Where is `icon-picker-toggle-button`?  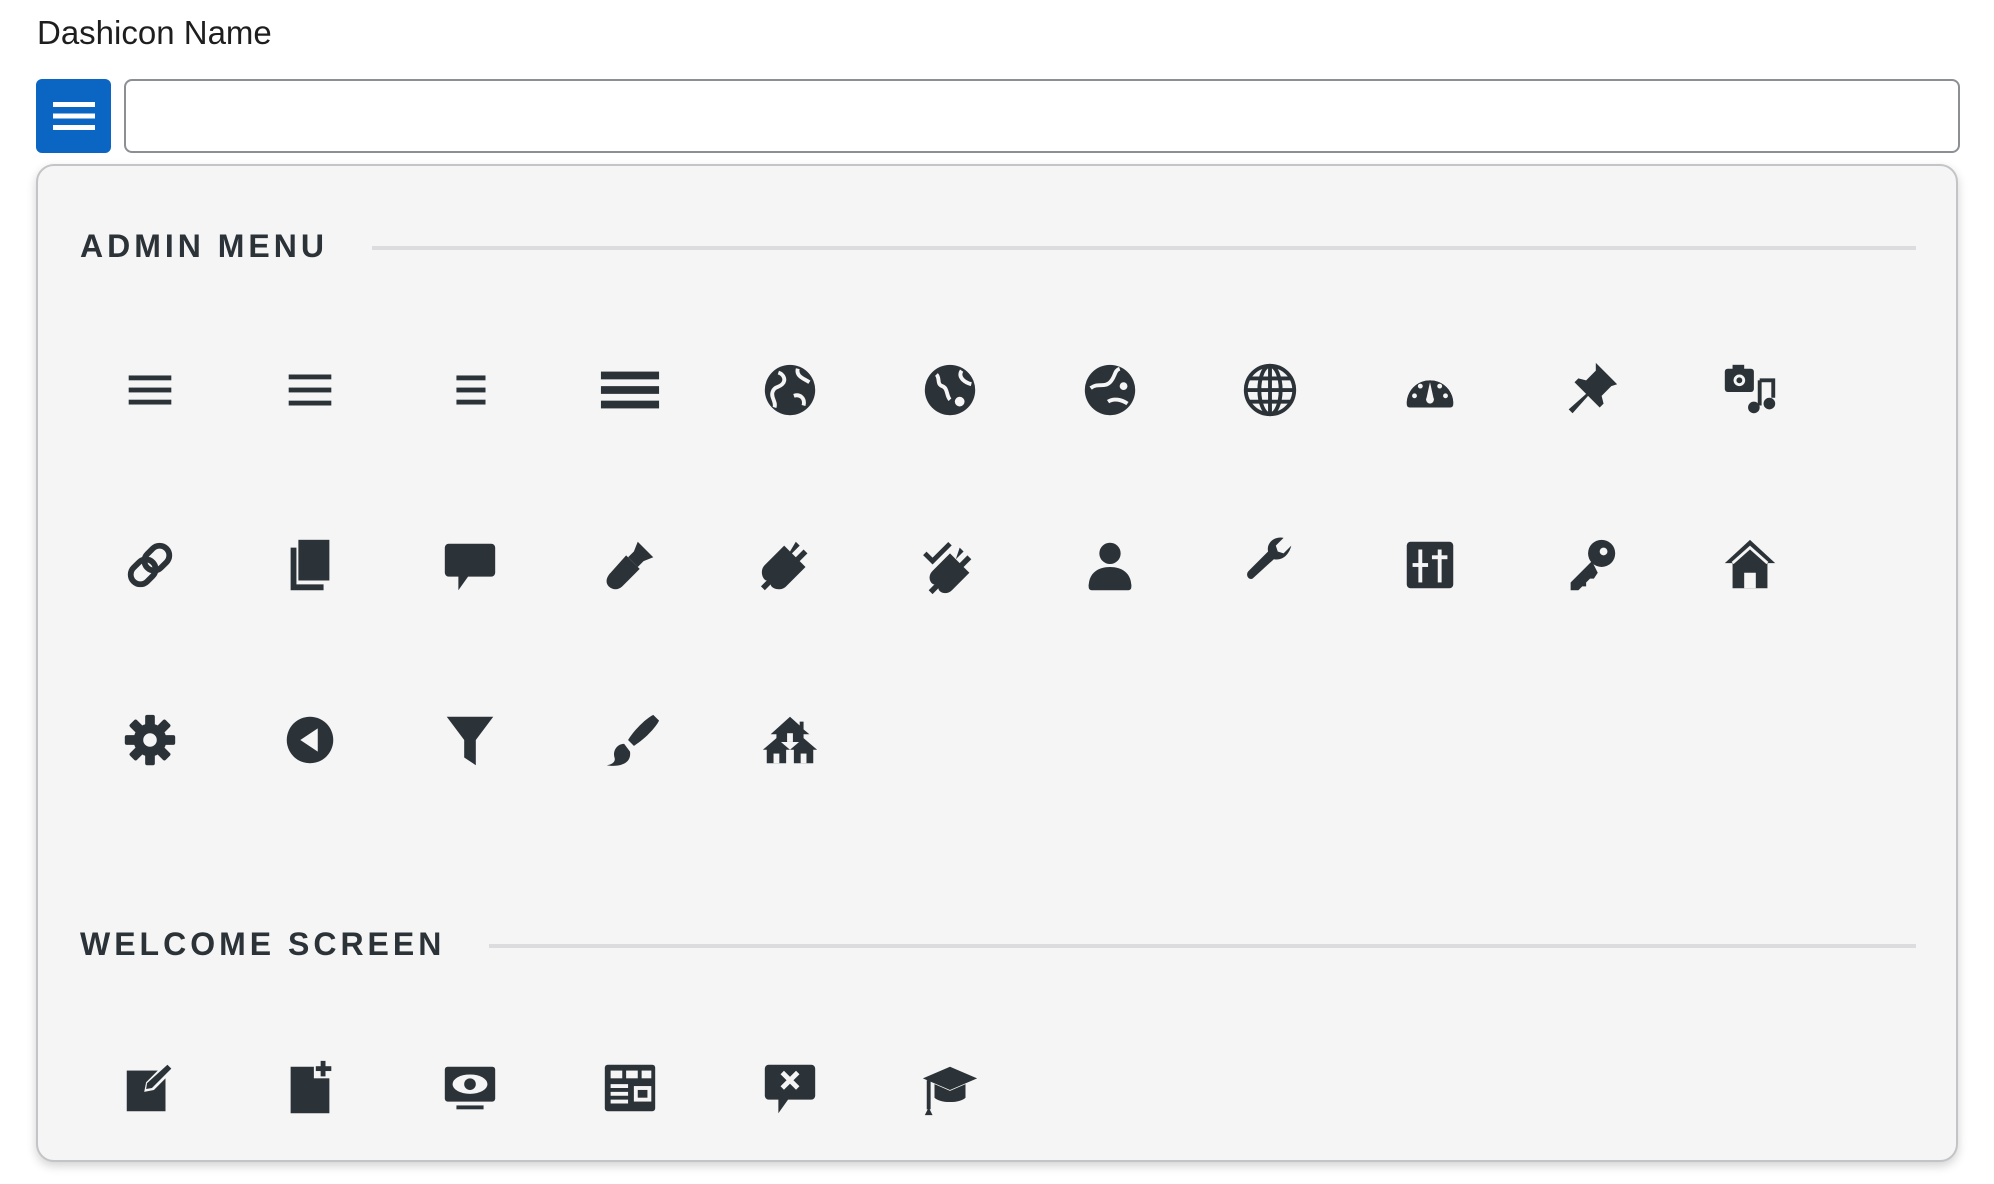 icon-picker-toggle-button is located at coordinates (73, 116).